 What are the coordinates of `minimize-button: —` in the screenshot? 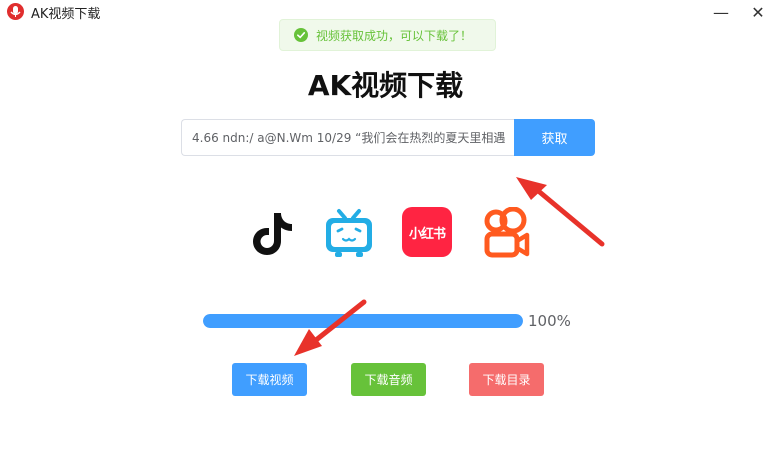 It's located at (721, 12).